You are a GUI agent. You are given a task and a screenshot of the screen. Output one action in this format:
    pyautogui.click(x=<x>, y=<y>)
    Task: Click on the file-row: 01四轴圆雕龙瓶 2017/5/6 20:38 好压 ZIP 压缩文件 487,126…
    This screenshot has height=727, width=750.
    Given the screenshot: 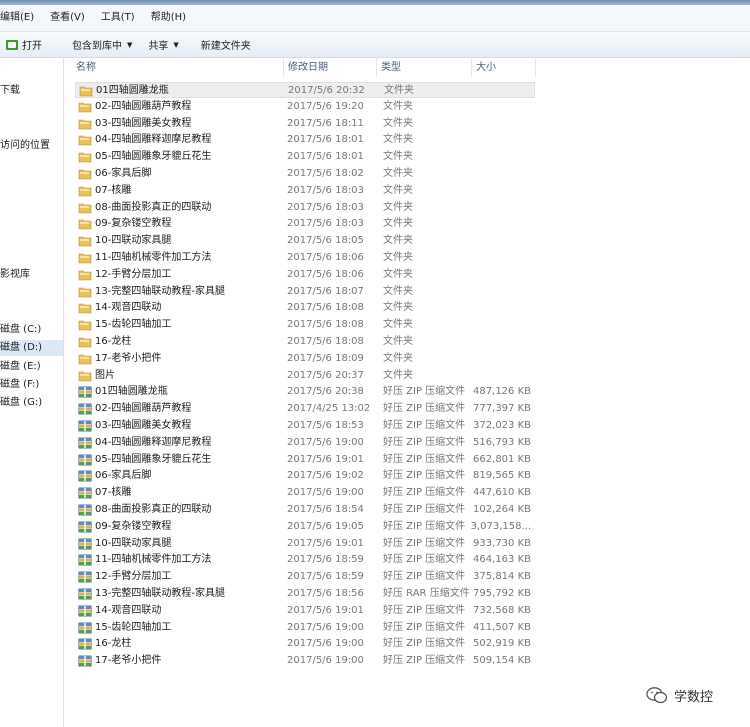 What is the action you would take?
    pyautogui.click(x=305, y=392)
    